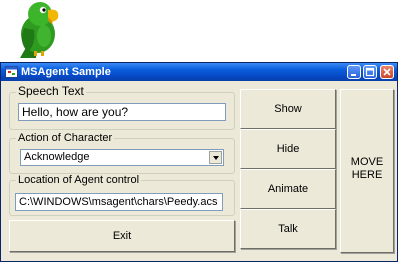 Image resolution: width=400 pixels, height=262 pixels. Describe the element at coordinates (122, 236) in the screenshot. I see `exit-button: Exit` at that location.